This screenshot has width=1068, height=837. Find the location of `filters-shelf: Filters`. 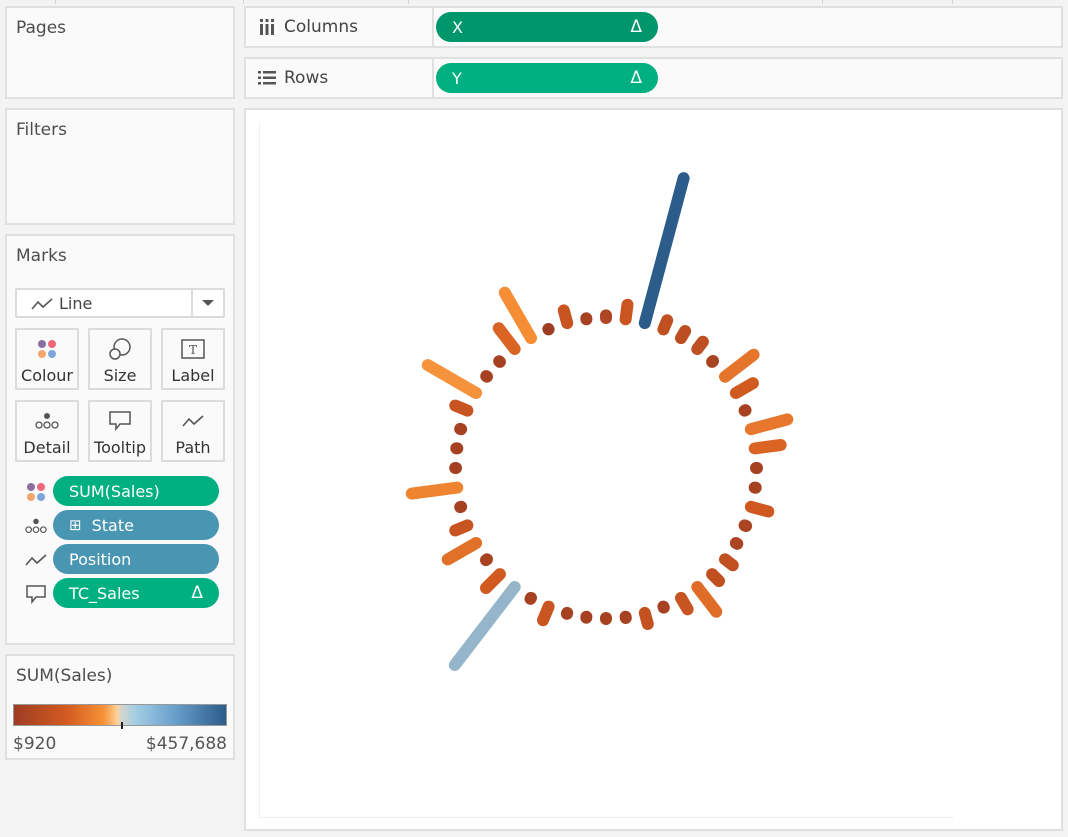

filters-shelf: Filters is located at coordinates (120, 166).